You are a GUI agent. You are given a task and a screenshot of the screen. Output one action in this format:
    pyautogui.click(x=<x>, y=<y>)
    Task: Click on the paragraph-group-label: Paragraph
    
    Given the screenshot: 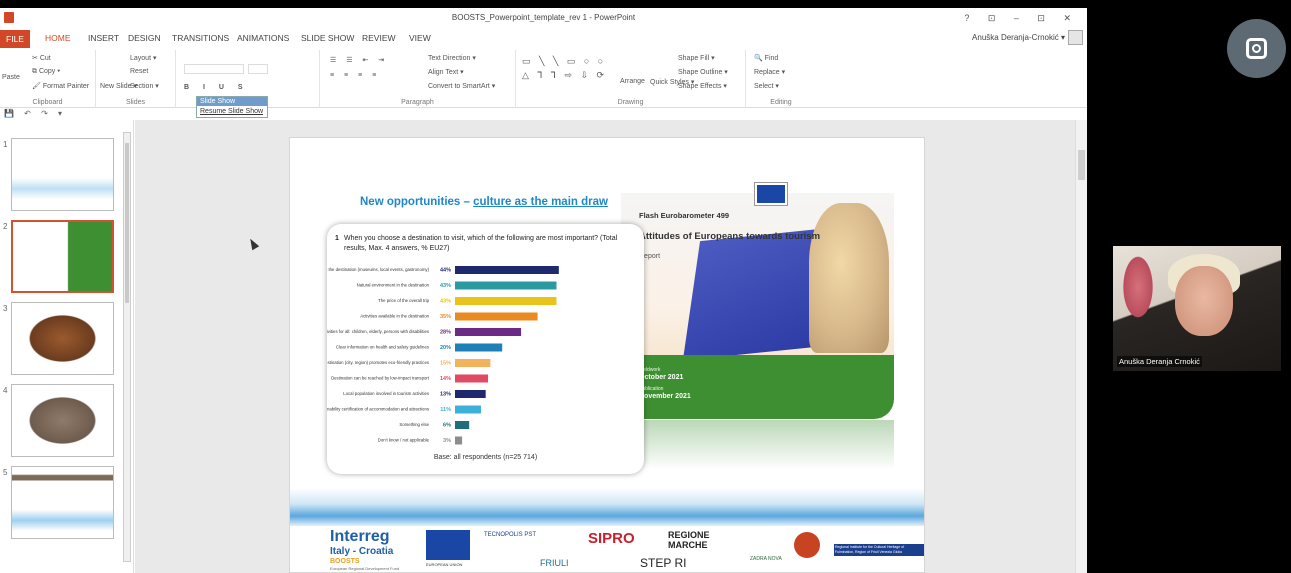 What is the action you would take?
    pyautogui.click(x=417, y=102)
    